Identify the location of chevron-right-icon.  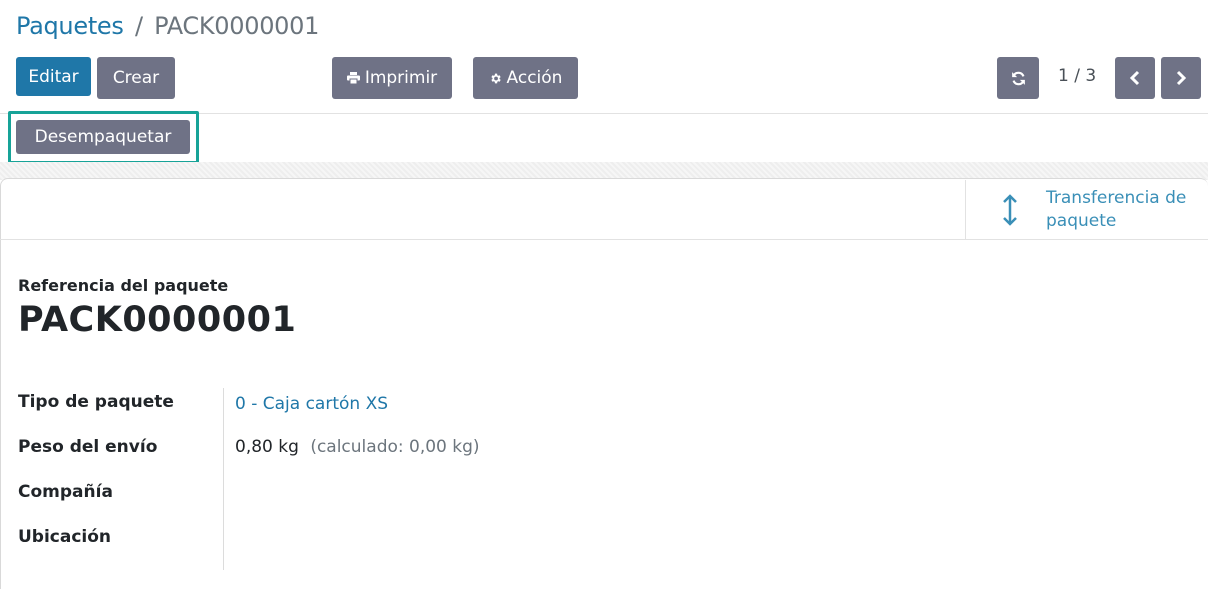
(1181, 78).